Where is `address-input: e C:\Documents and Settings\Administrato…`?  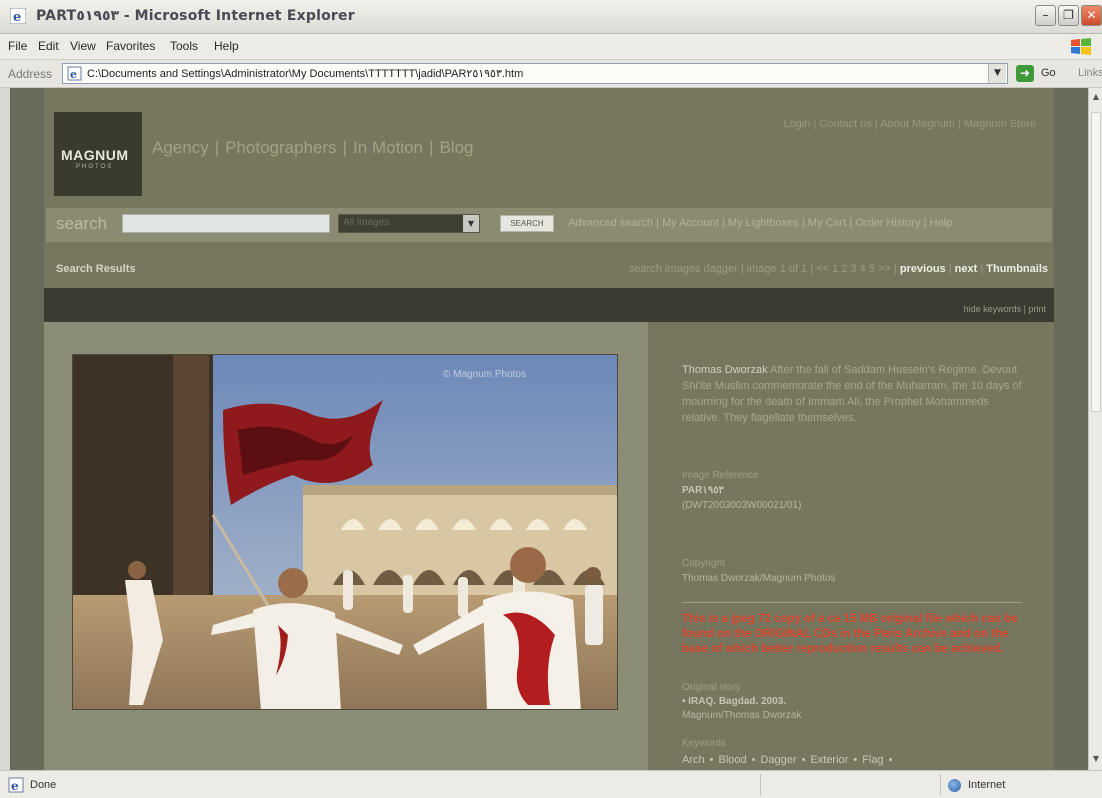 address-input: e C:\Documents and Settings\Administrato… is located at coordinates (535, 73).